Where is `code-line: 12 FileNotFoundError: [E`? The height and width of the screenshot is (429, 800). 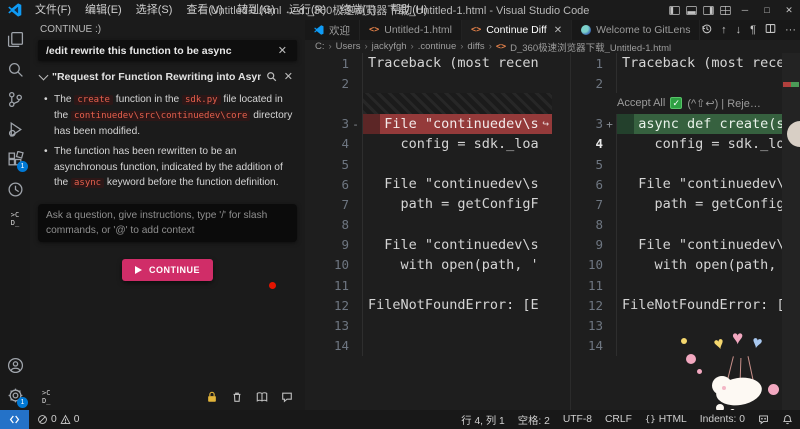 code-line: 12 FileNotFoundError: [E is located at coordinates (685, 305).